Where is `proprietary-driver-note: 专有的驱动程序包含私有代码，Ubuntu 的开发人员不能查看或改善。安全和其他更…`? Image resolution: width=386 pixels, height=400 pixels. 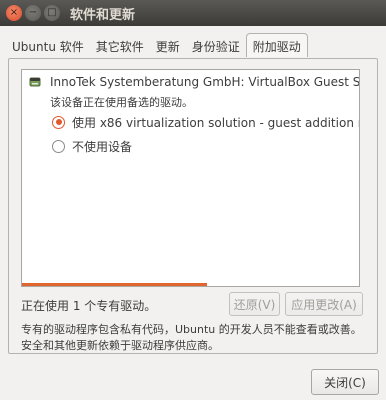 proprietary-driver-note: 专有的驱动程序包含私有代码，Ubuntu 的开发人员不能查看或改善。安全和其他更… is located at coordinates (191, 337).